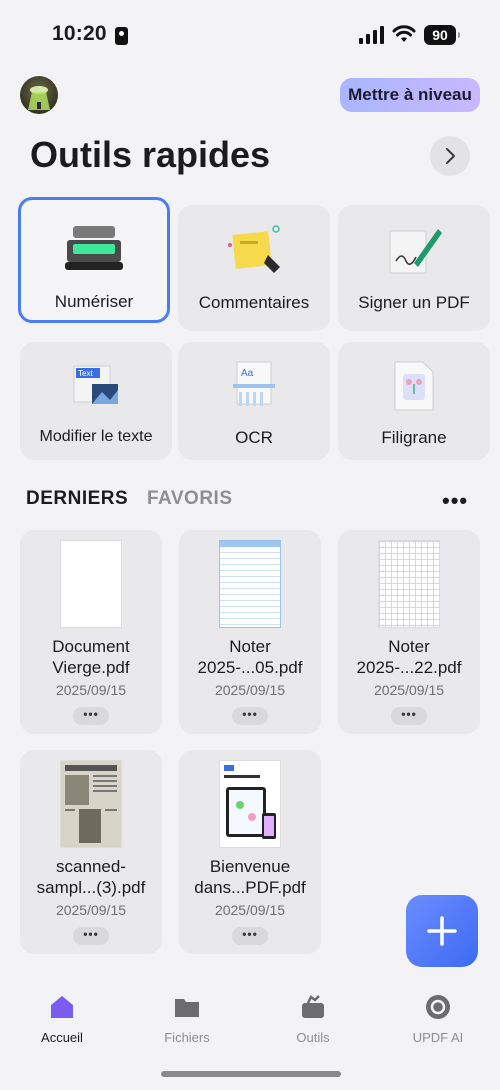 This screenshot has width=500, height=1090. What do you see at coordinates (254, 249) in the screenshot?
I see `sticky-note-icon` at bounding box center [254, 249].